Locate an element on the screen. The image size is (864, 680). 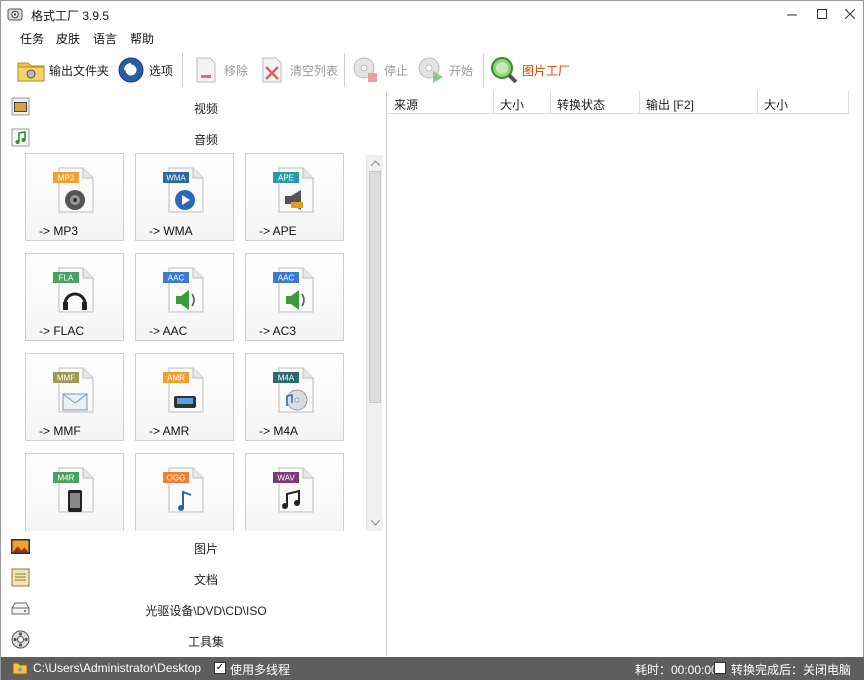
chevron-up-icon is located at coordinates (375, 163).